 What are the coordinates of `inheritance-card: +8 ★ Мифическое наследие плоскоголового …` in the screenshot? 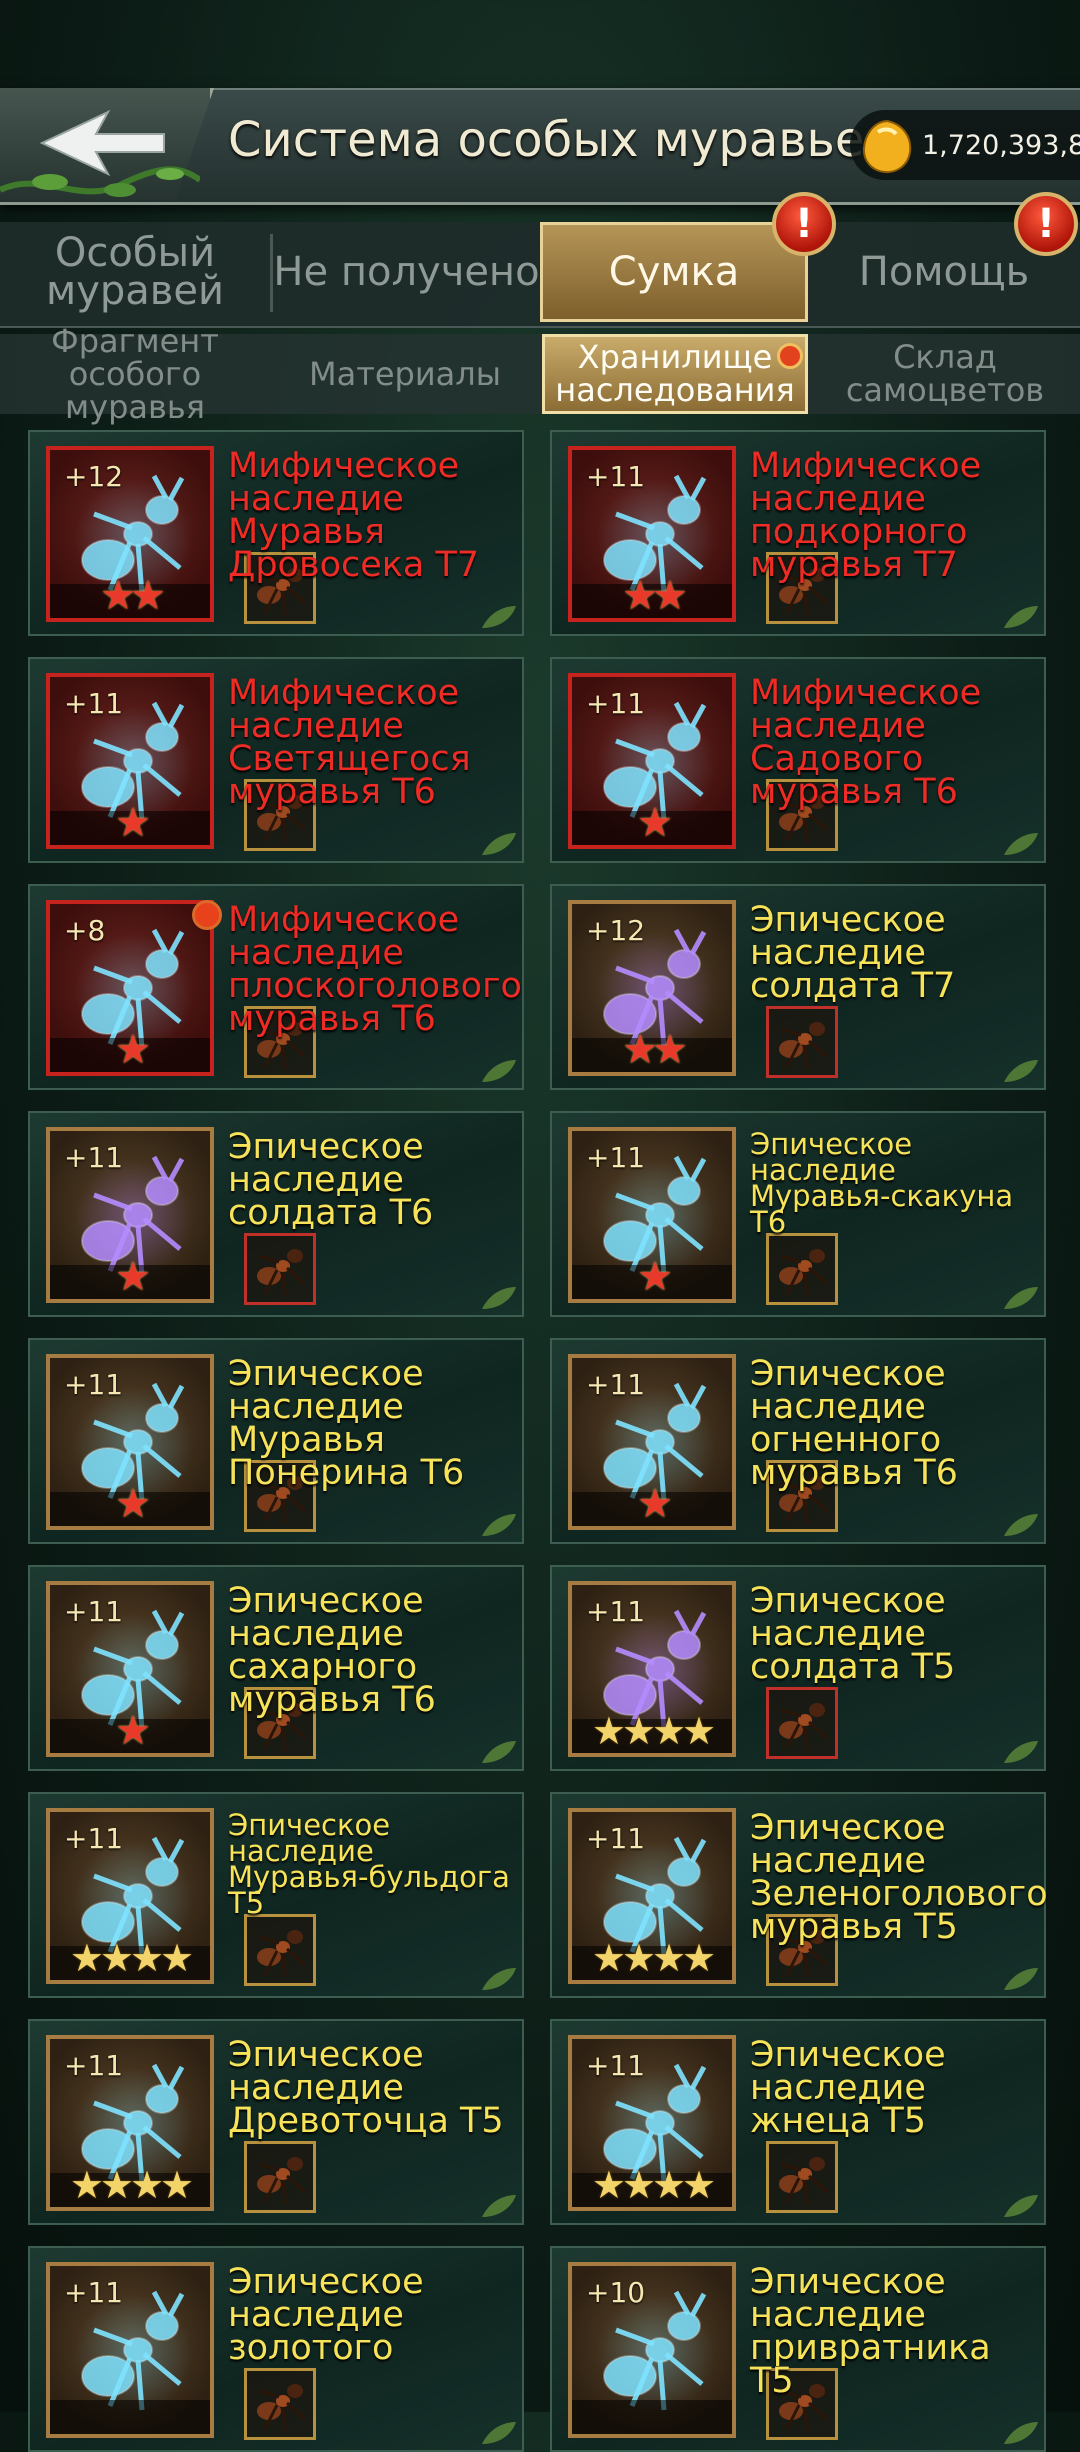 It's located at (276, 987).